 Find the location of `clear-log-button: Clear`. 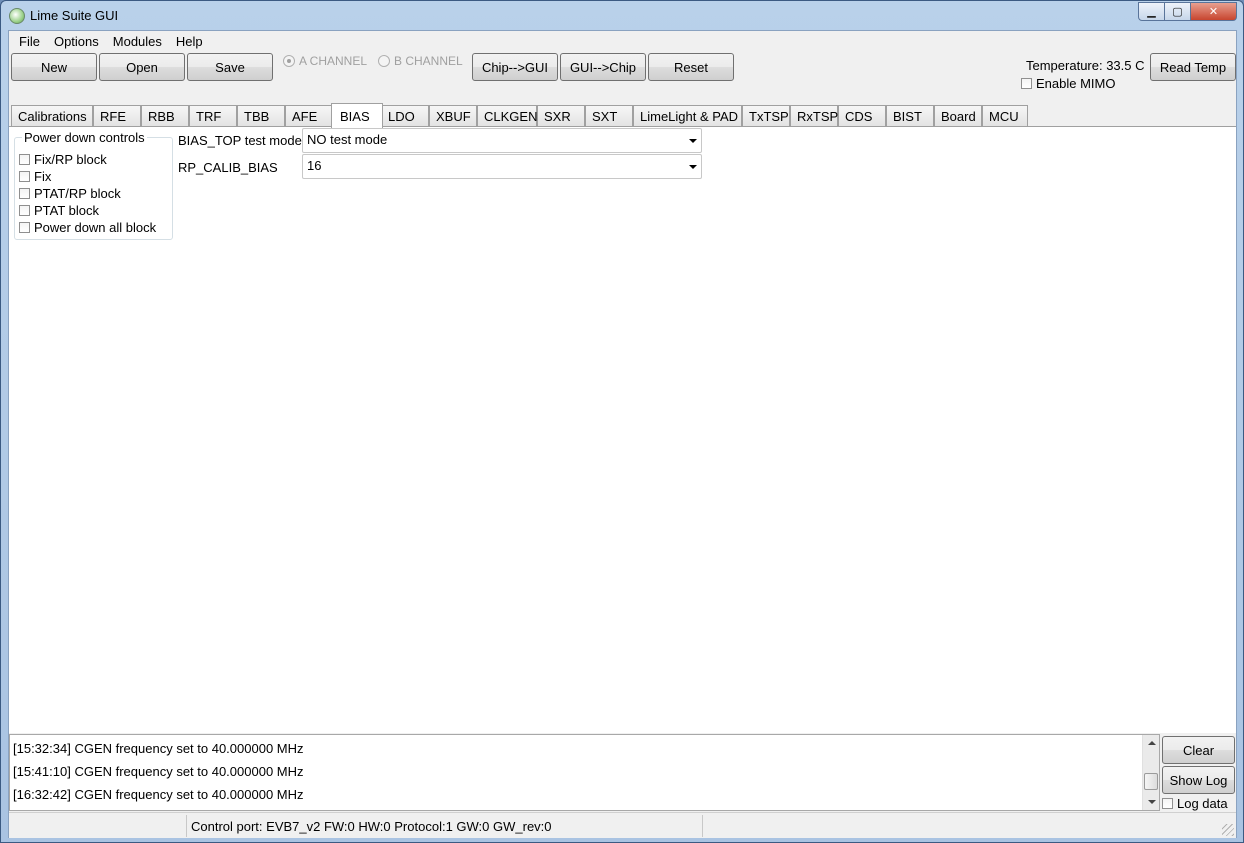

clear-log-button: Clear is located at coordinates (1198, 750).